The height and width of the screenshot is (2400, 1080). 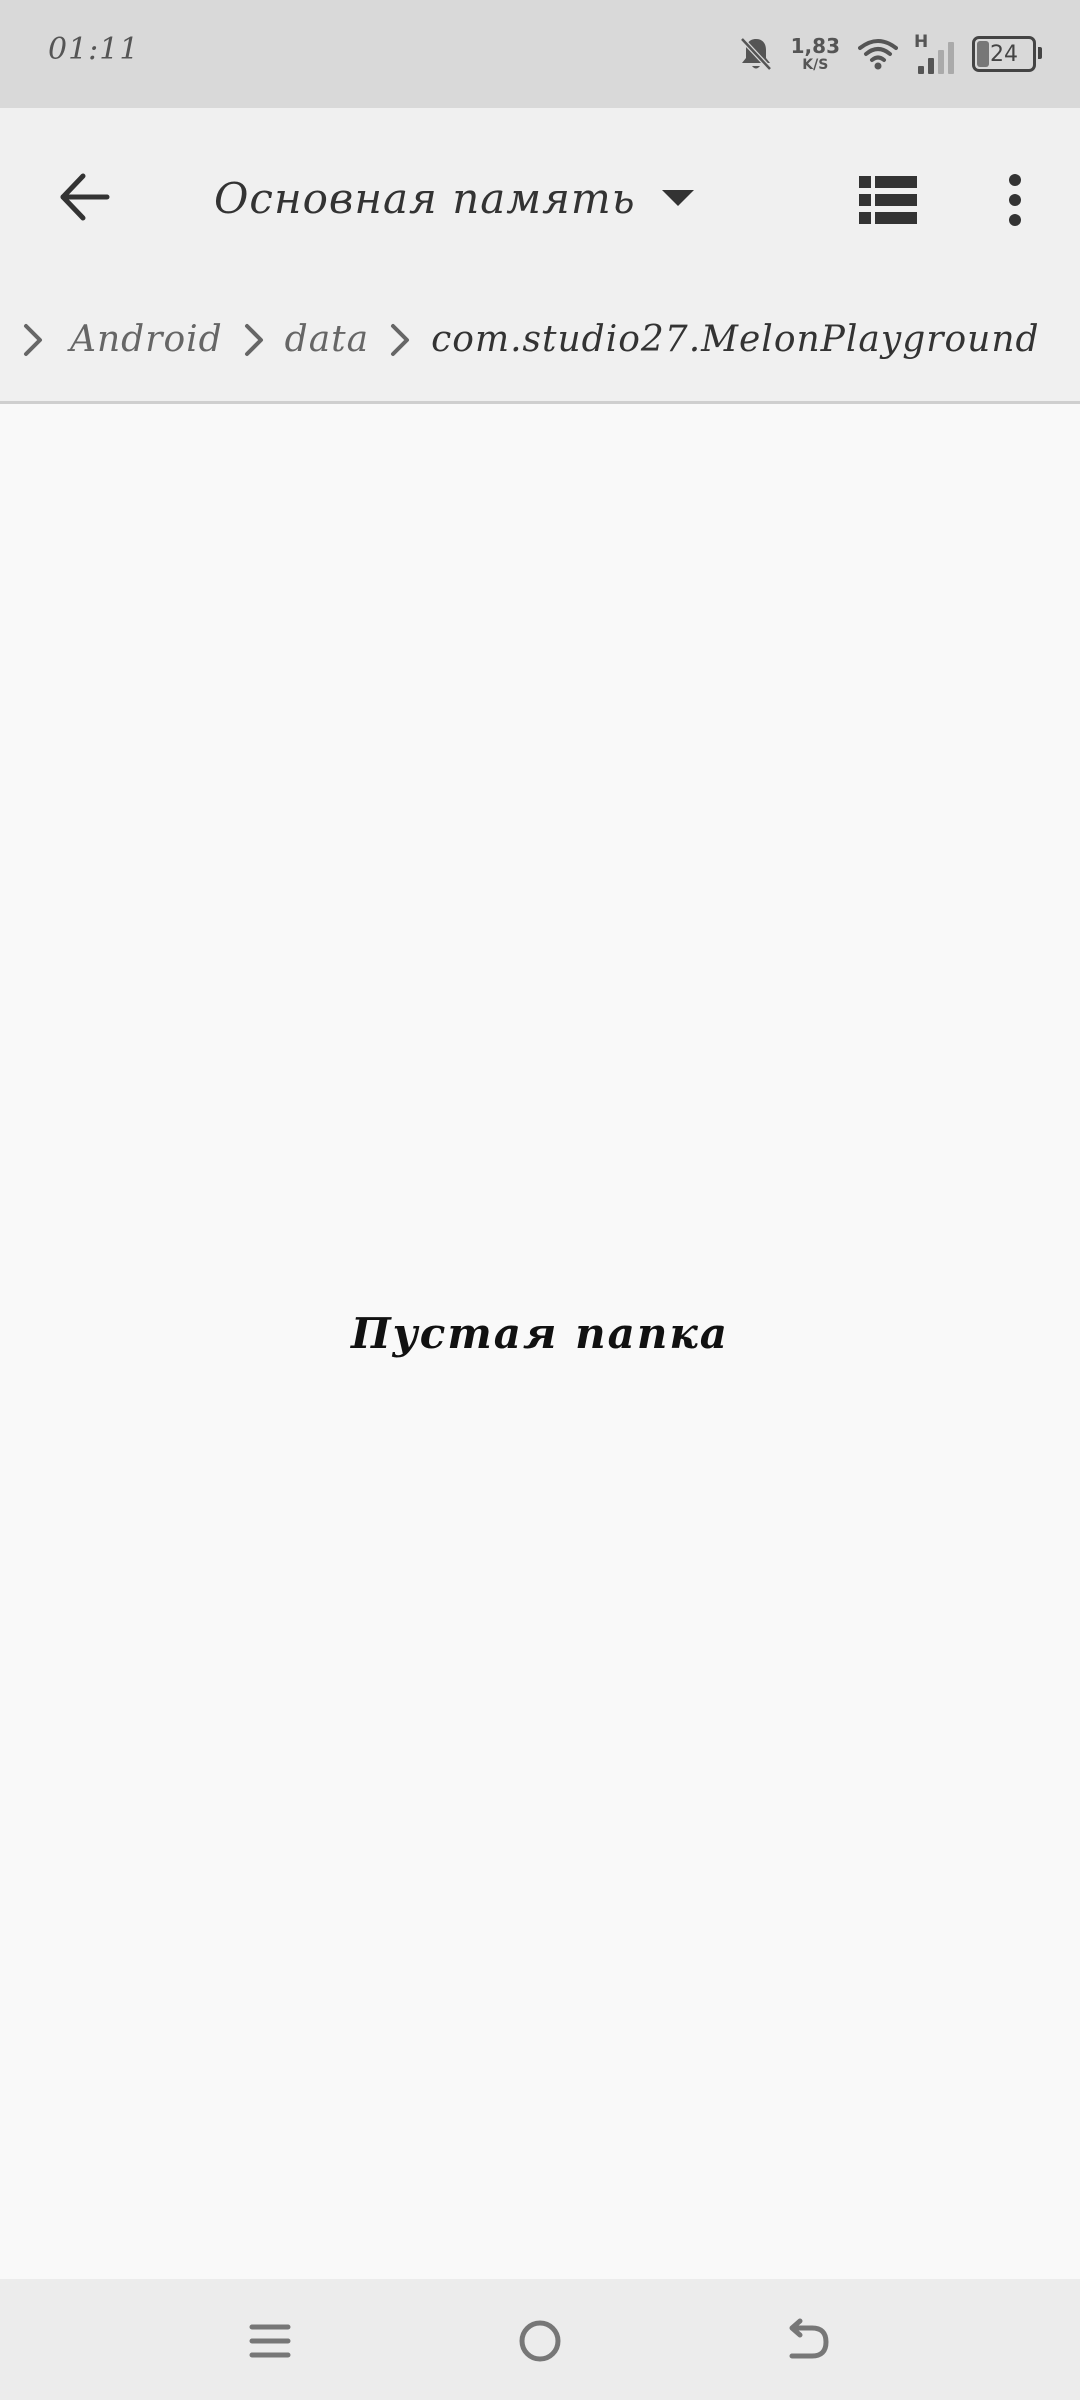 I want to click on app-bar: Основная память, so click(x=540, y=193).